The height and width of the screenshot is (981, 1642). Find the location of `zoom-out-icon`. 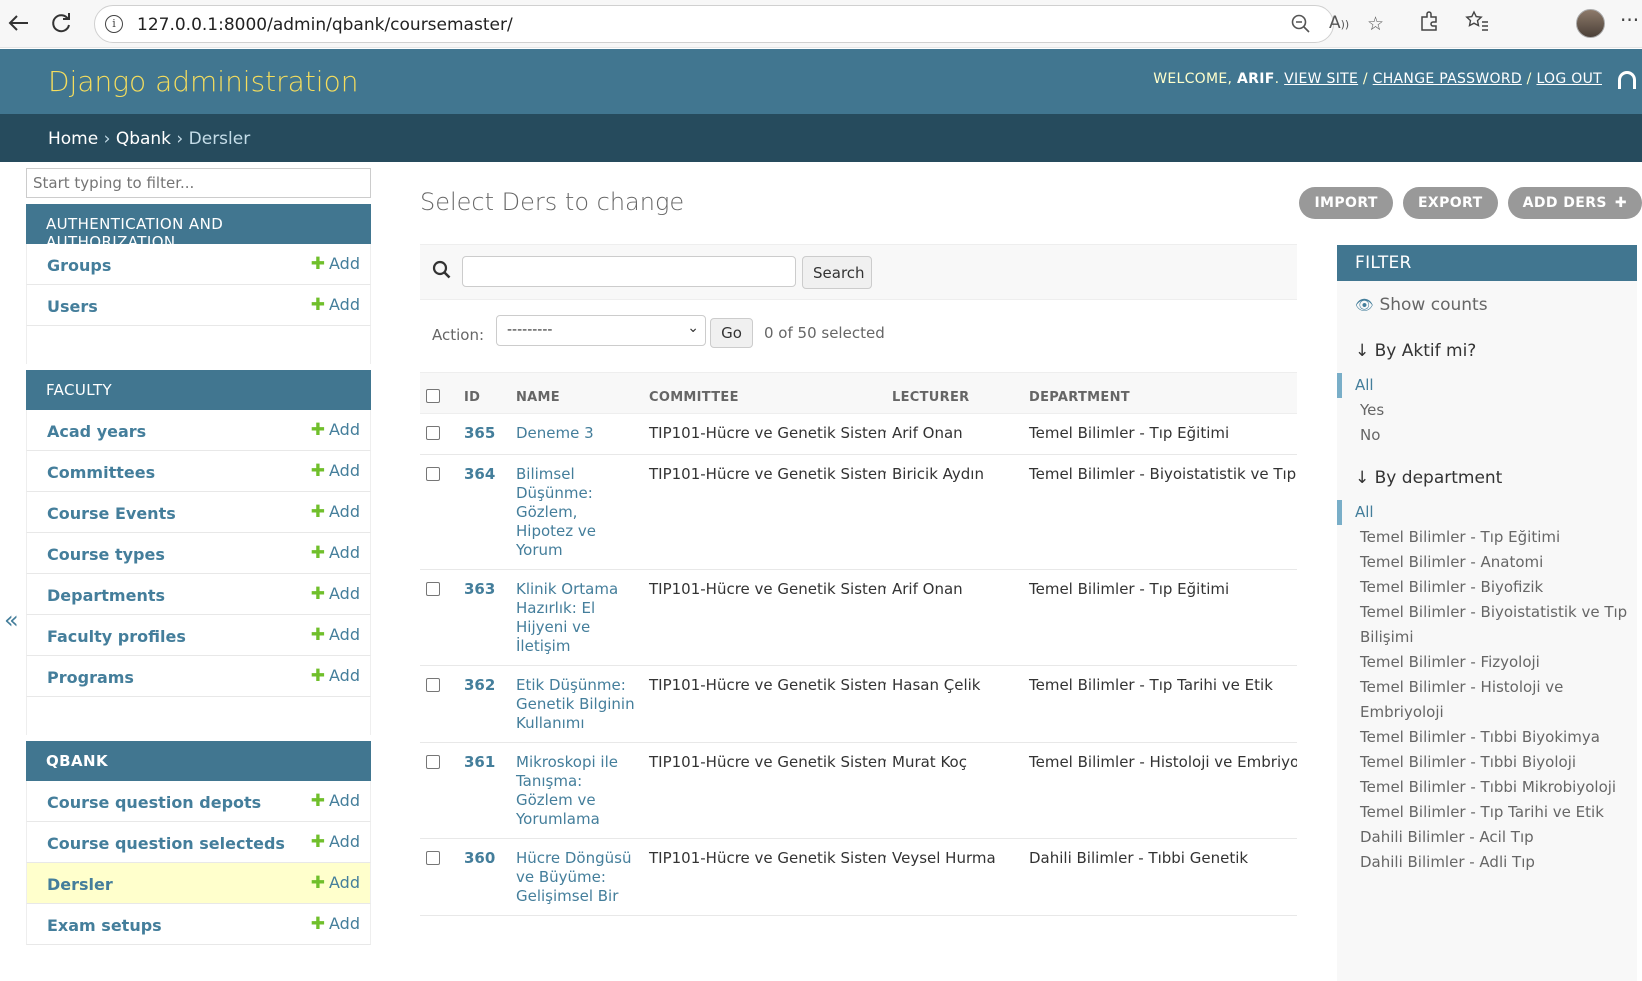

zoom-out-icon is located at coordinates (1301, 26).